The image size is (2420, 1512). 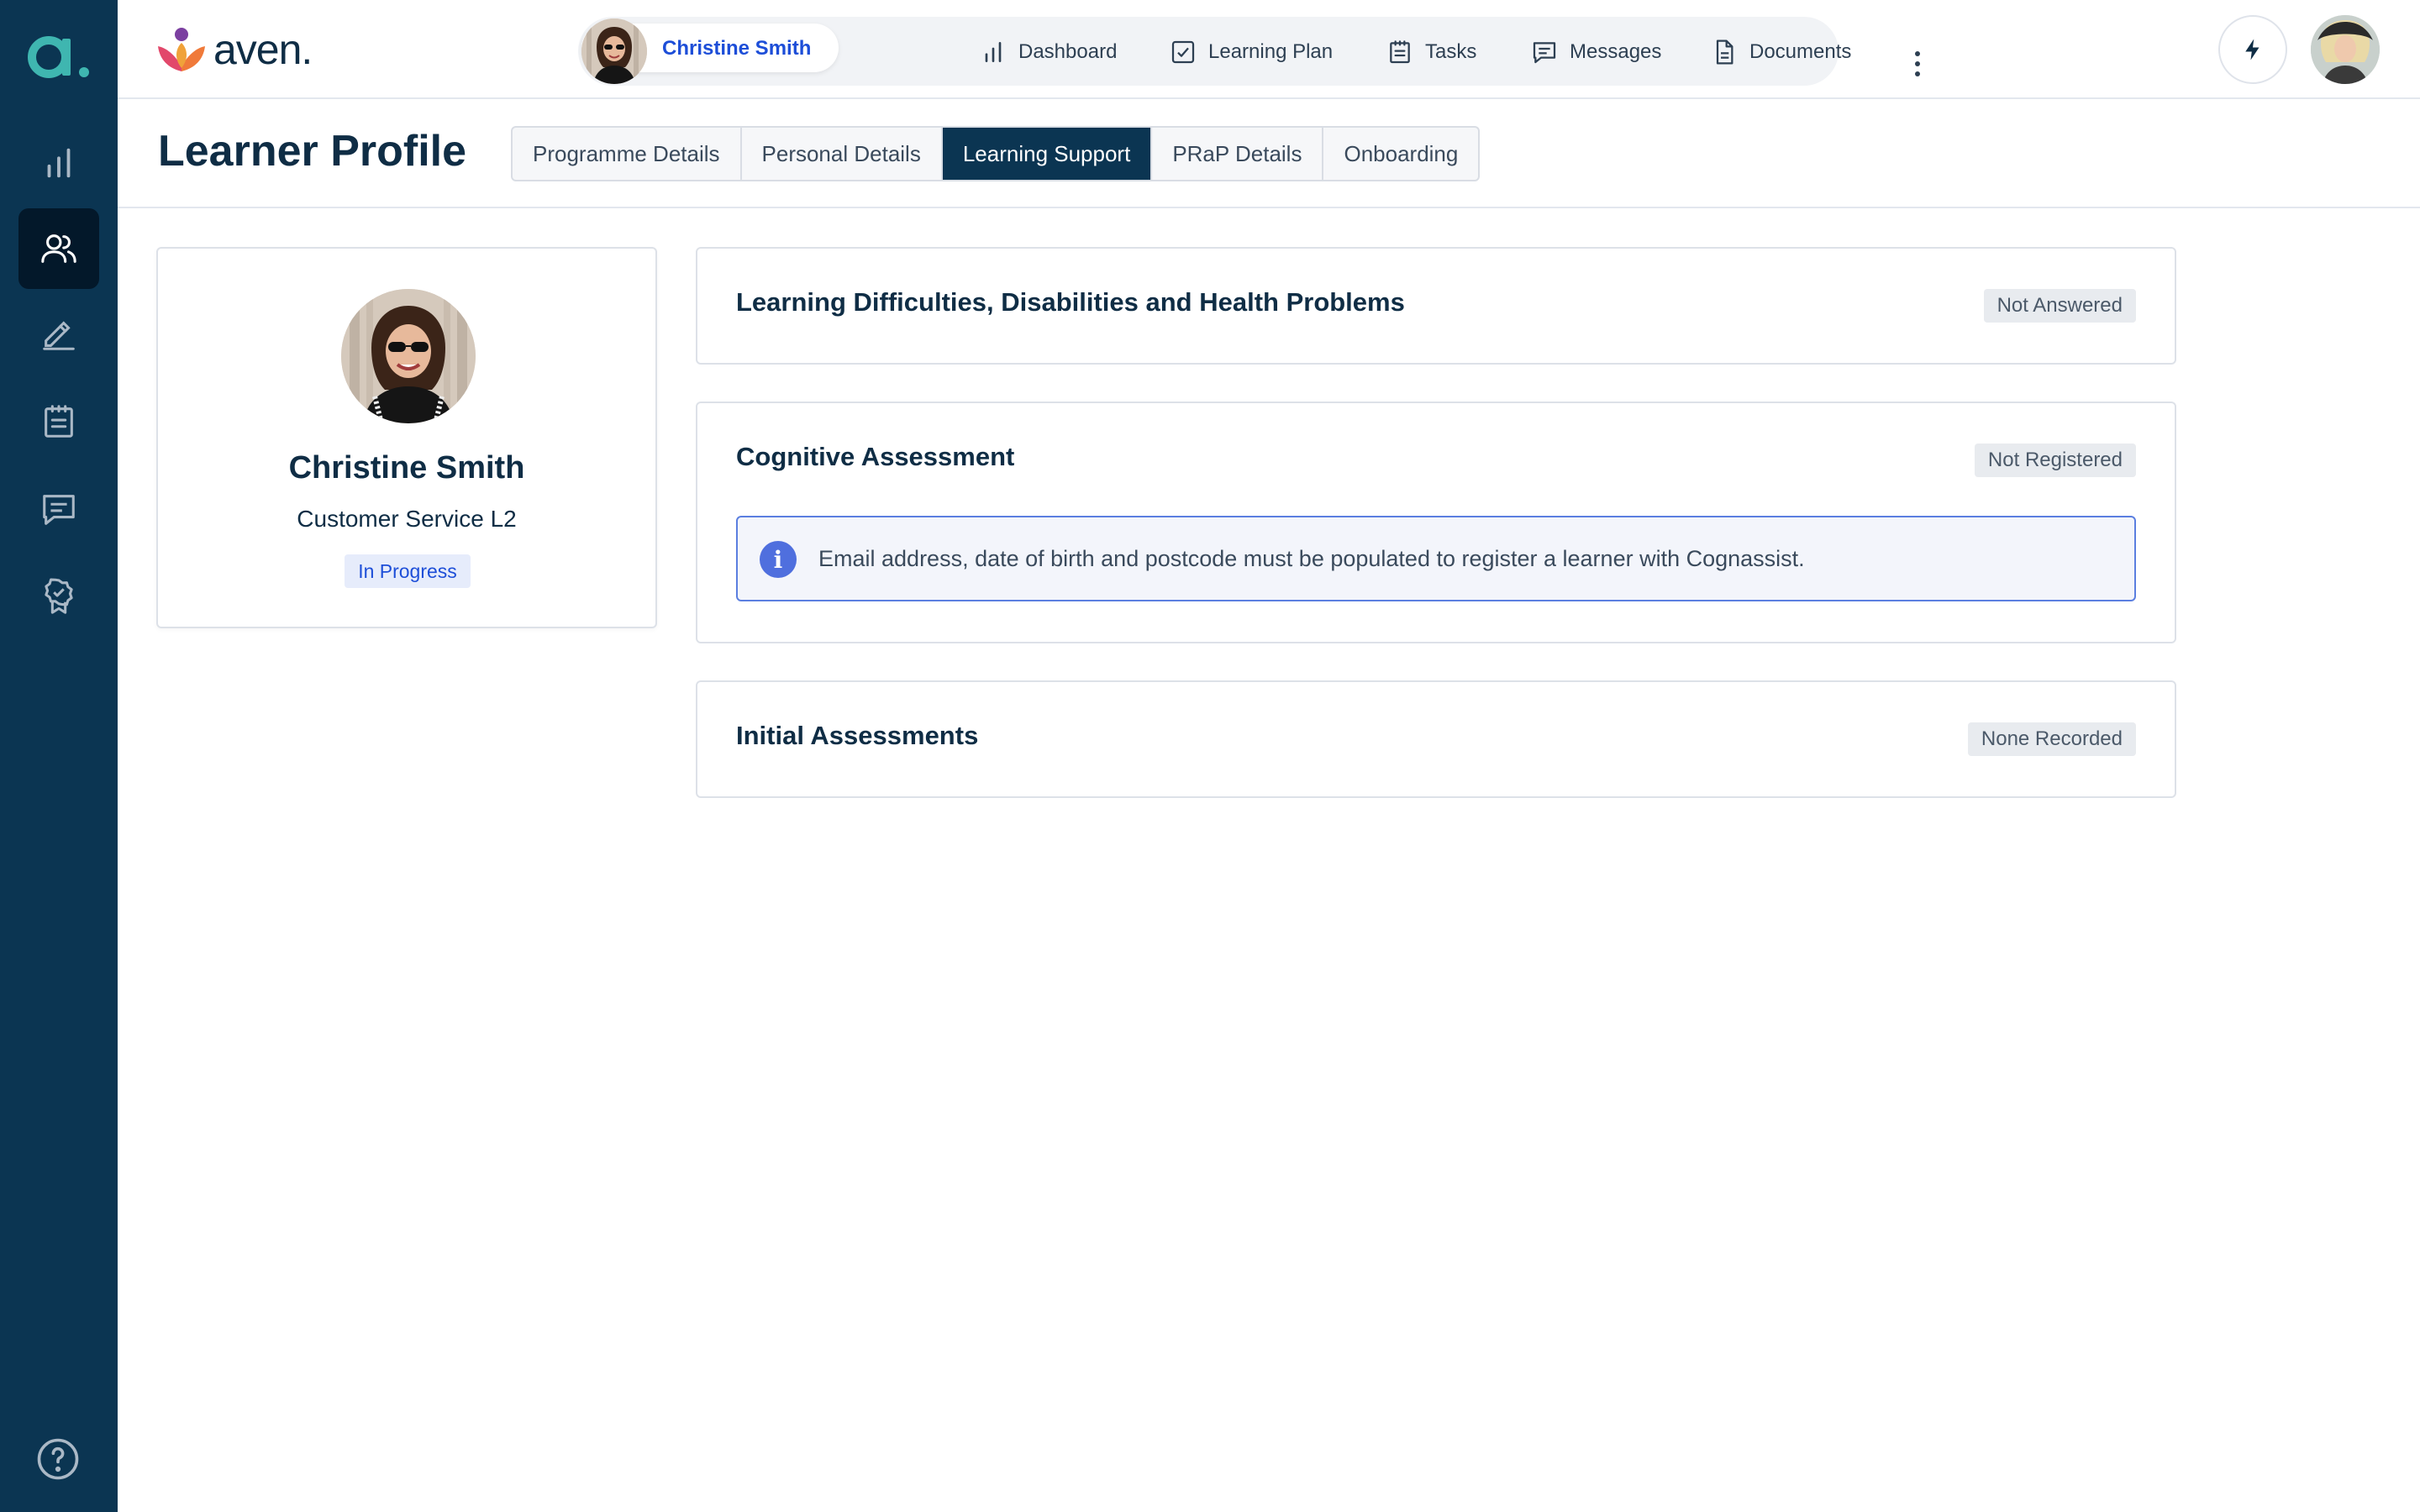 I want to click on learner-chip-name: Christine Smith, so click(x=737, y=48).